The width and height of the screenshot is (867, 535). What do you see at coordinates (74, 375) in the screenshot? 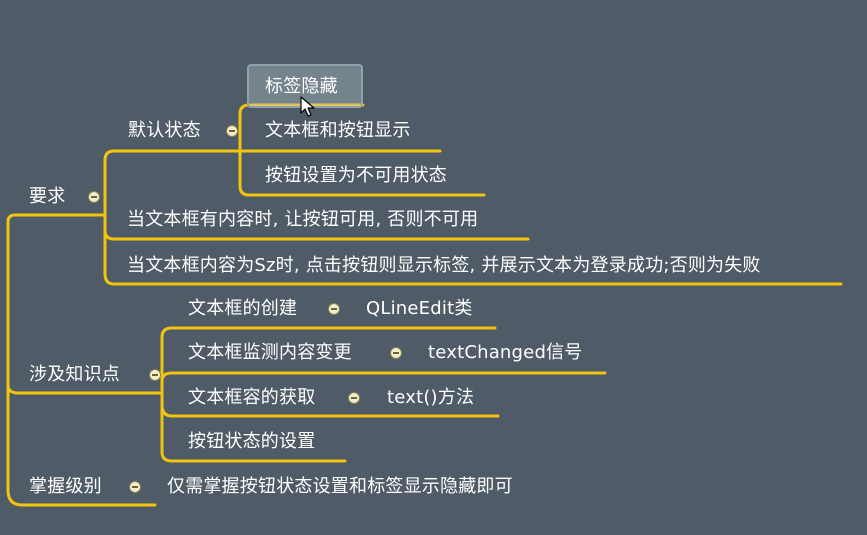
I see `node-knowledge: 涉及知识点` at bounding box center [74, 375].